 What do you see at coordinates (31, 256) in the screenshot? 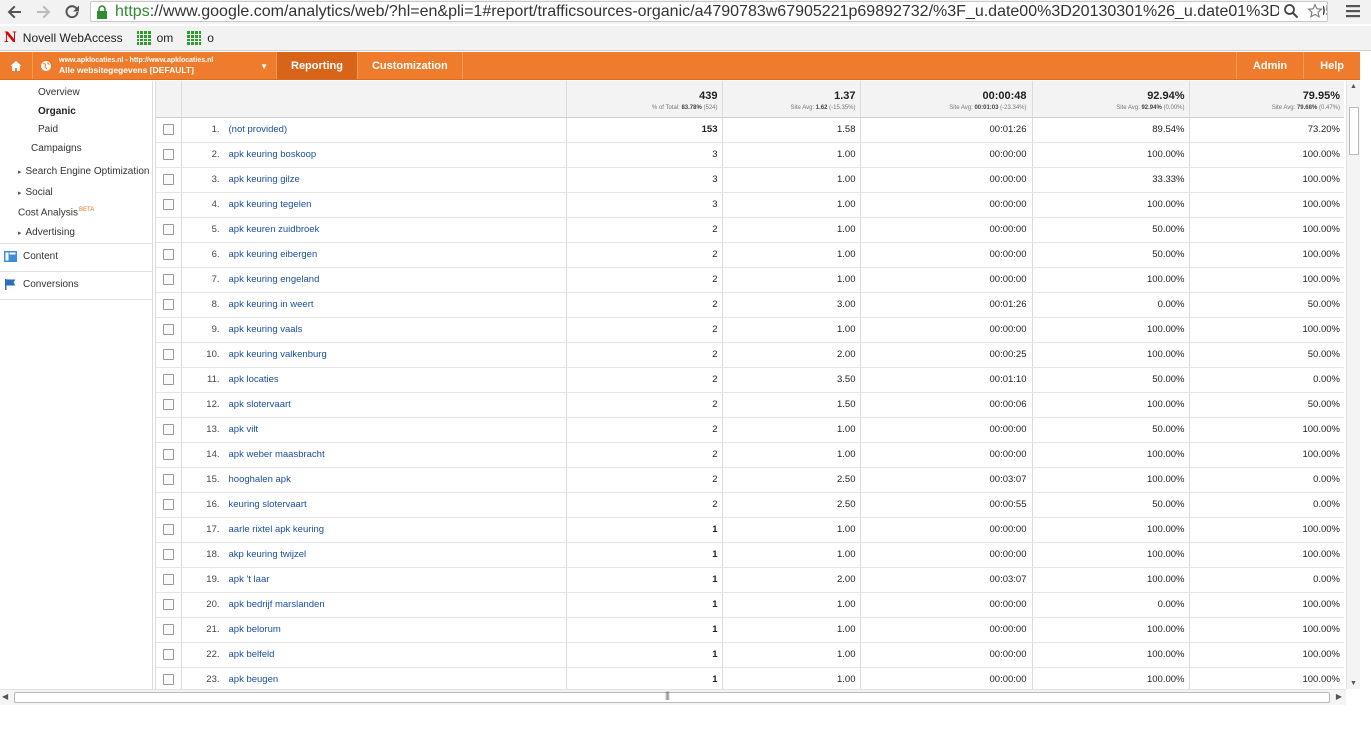
I see `sidebar-section-content: Content` at bounding box center [31, 256].